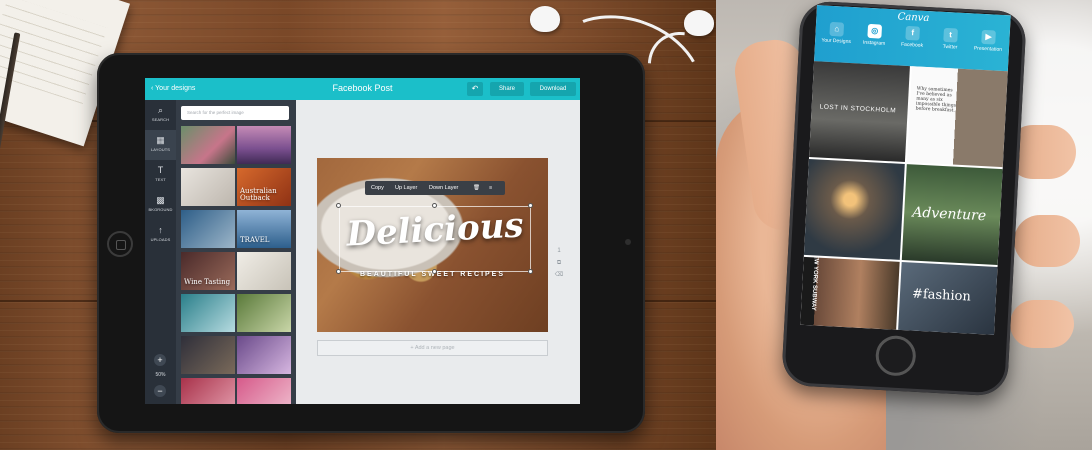 This screenshot has height=450, width=1092. Describe the element at coordinates (941, 295) in the screenshot. I see `tile-text: #fashion` at that location.